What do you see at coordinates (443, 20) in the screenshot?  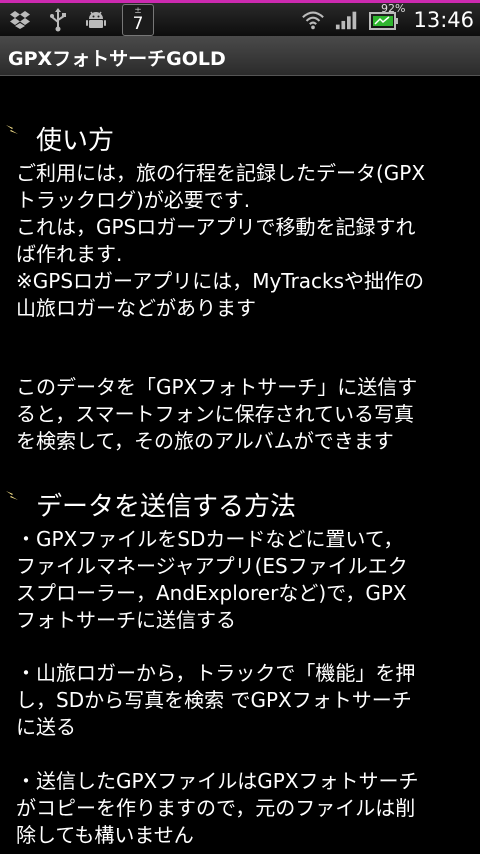 I see `status-clock: 13:46` at bounding box center [443, 20].